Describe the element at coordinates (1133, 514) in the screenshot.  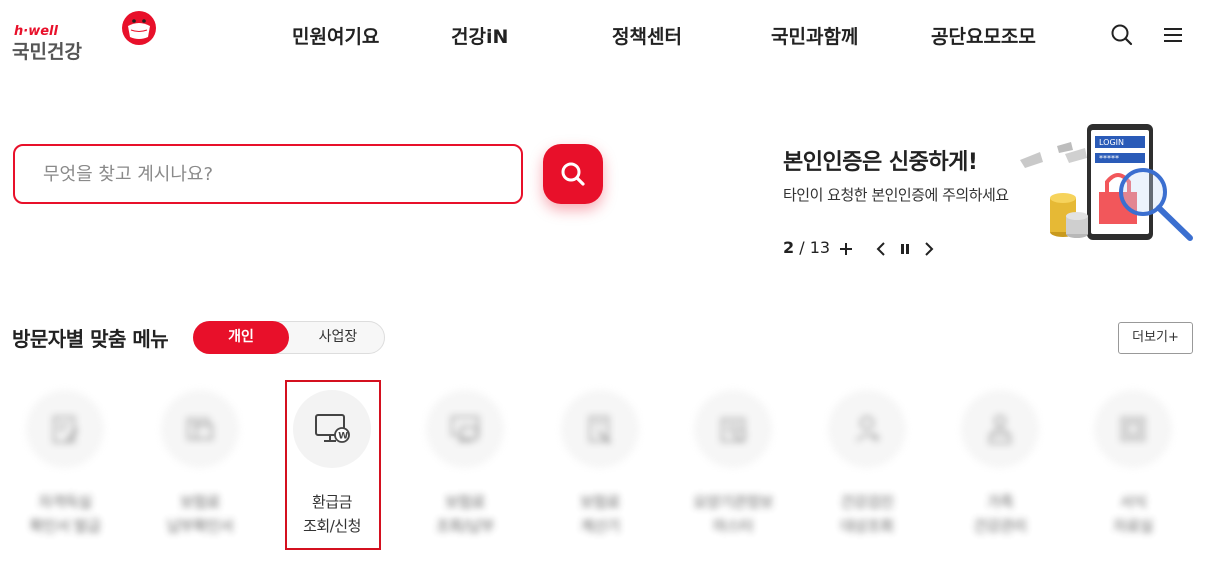
I see `menu-item-label: 서식 자료실` at that location.